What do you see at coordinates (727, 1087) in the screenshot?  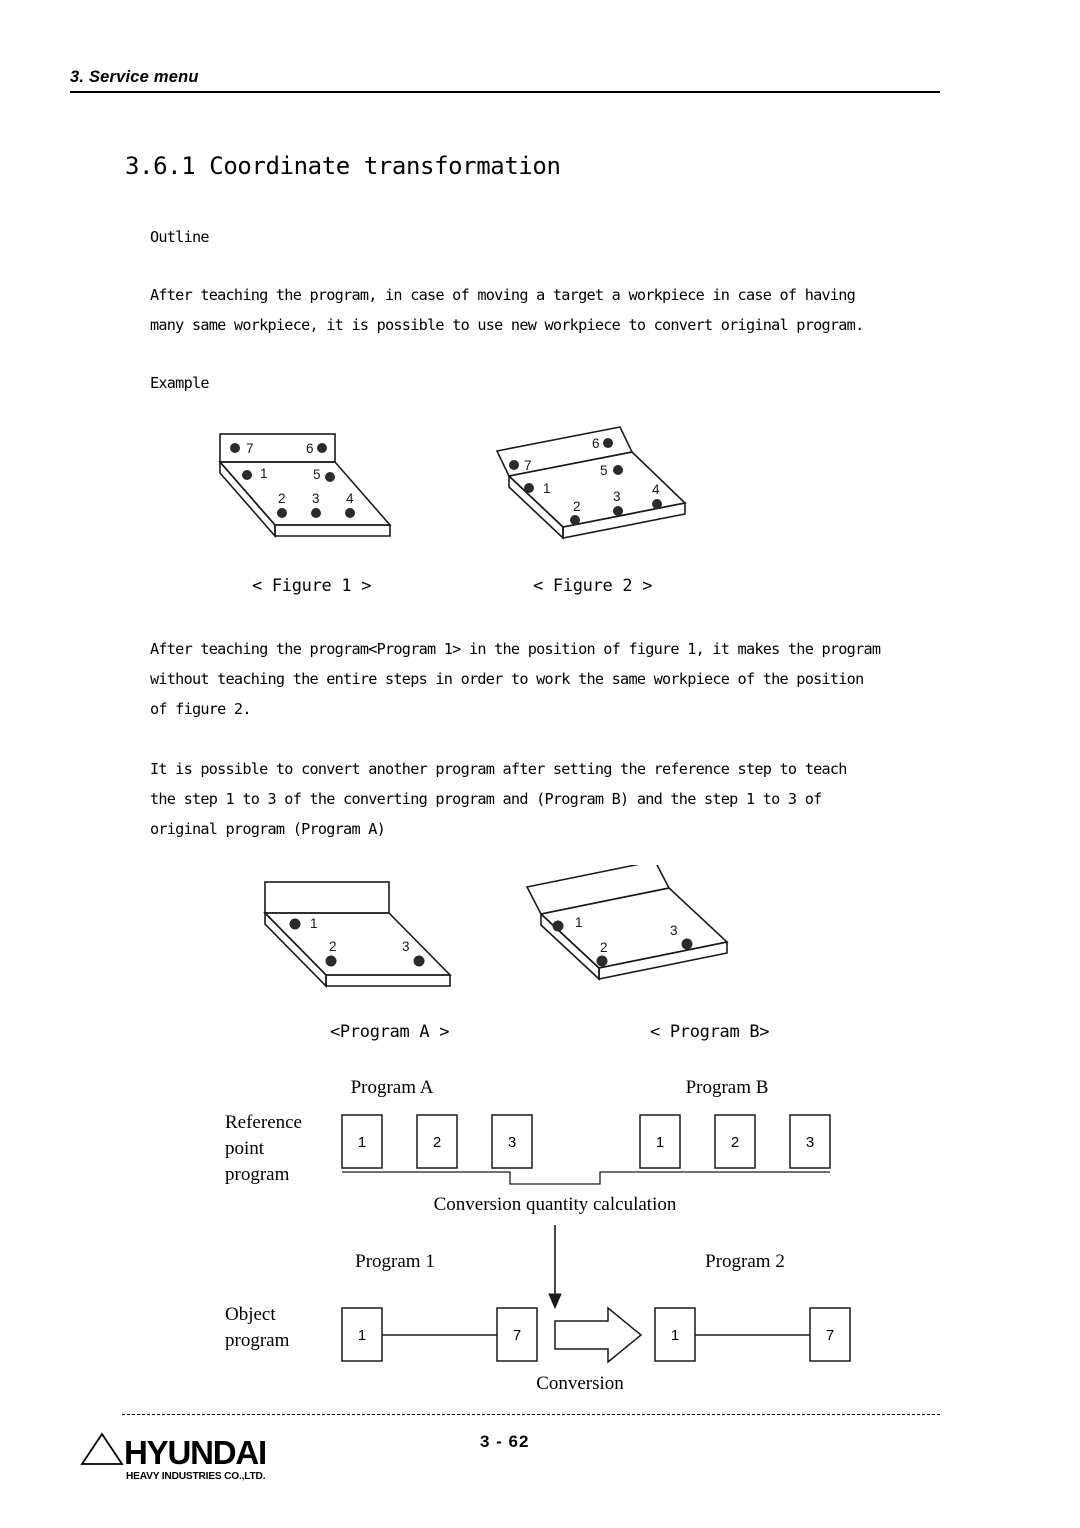 I see `flow-program-b-title: Program B` at bounding box center [727, 1087].